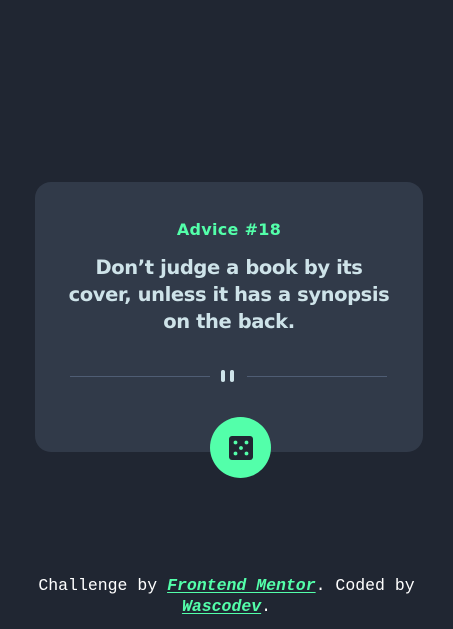 The height and width of the screenshot is (629, 453). Describe the element at coordinates (140, 376) in the screenshot. I see `divider-line-left` at that location.